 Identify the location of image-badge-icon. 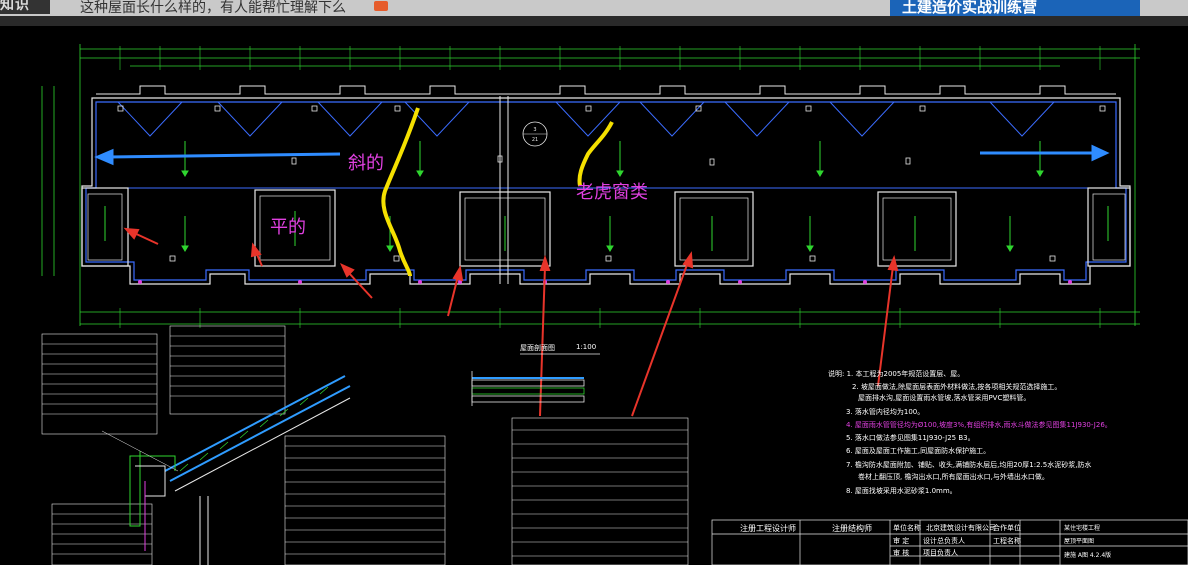
(381, 6).